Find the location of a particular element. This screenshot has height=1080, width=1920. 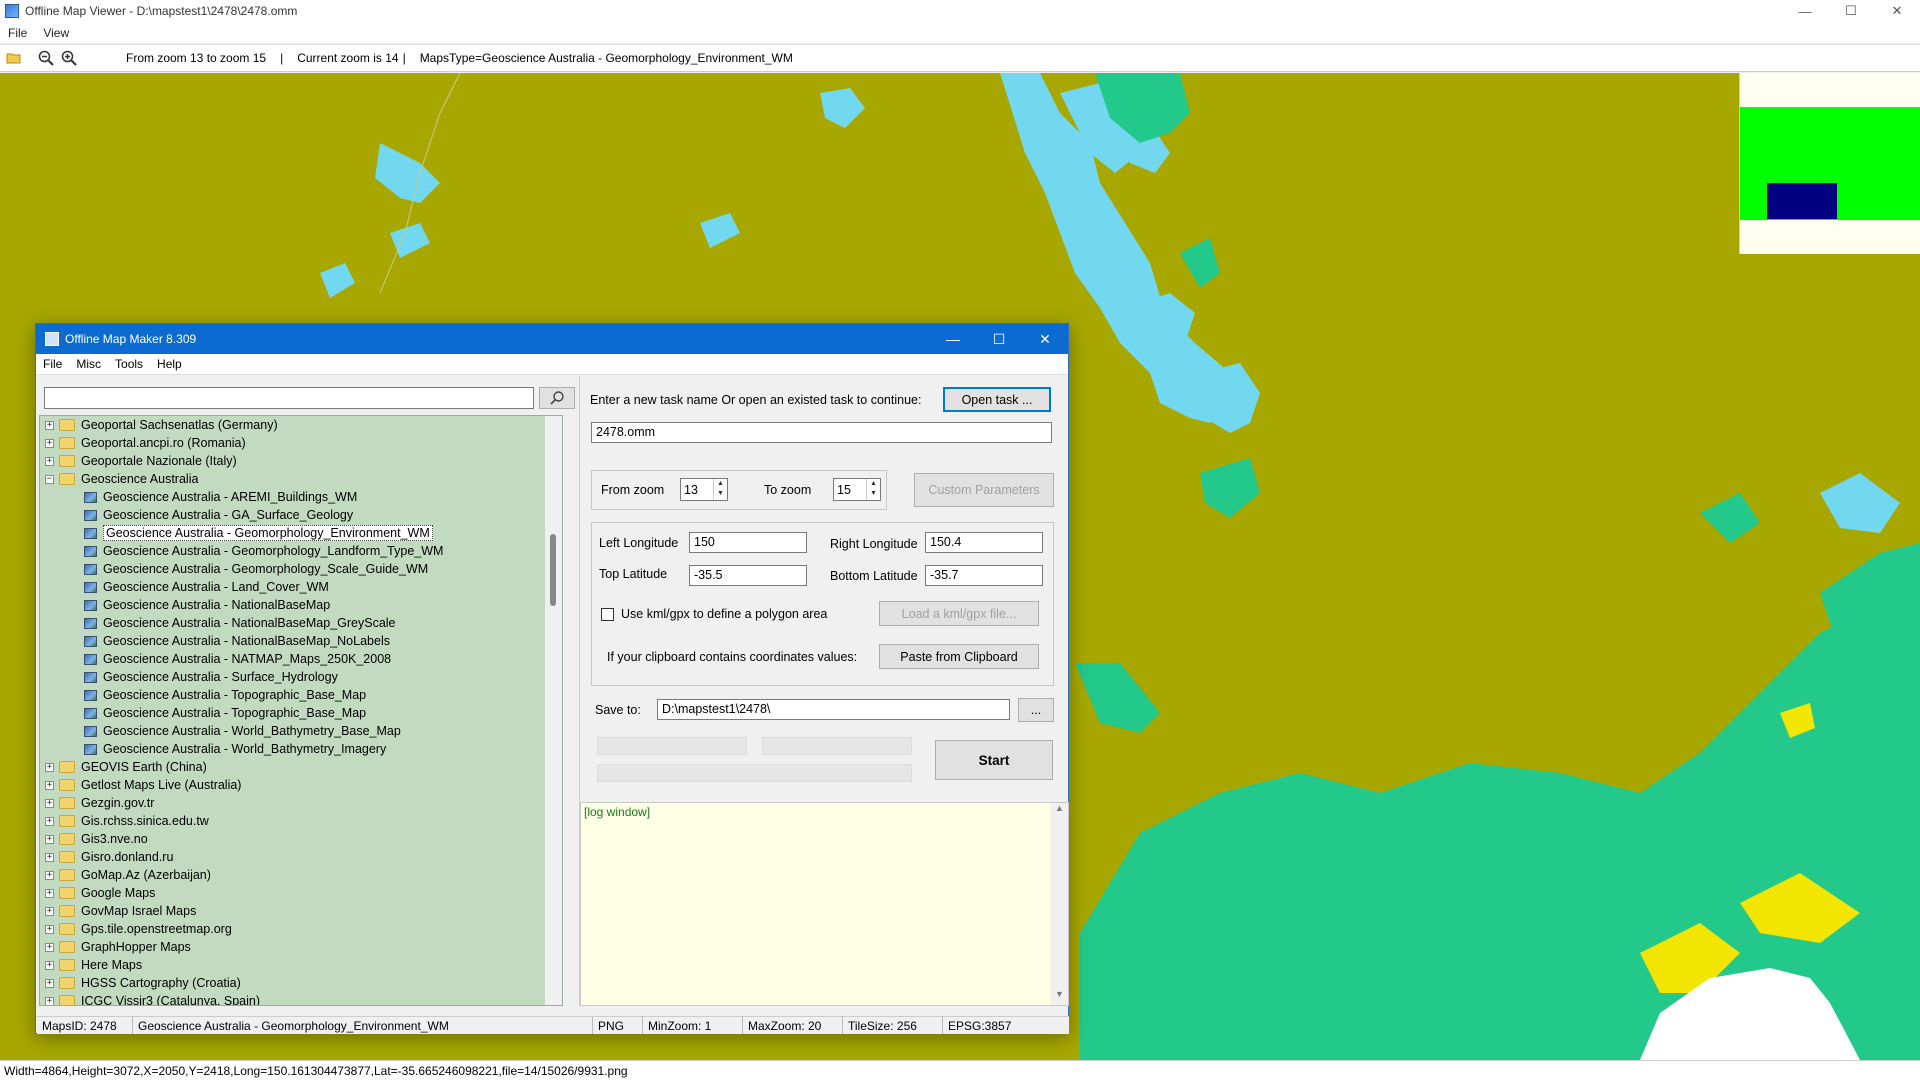

overview-viewport is located at coordinates (1802, 201).